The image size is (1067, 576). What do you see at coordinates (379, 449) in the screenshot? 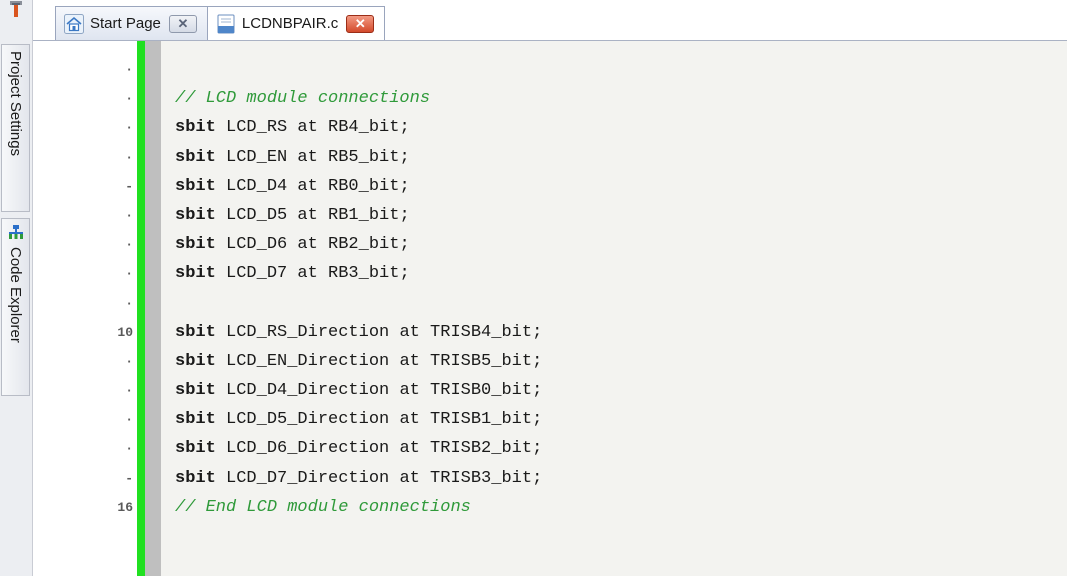
I see `code-rest: LCD_D6_Direction at TRISB2_bit;` at bounding box center [379, 449].